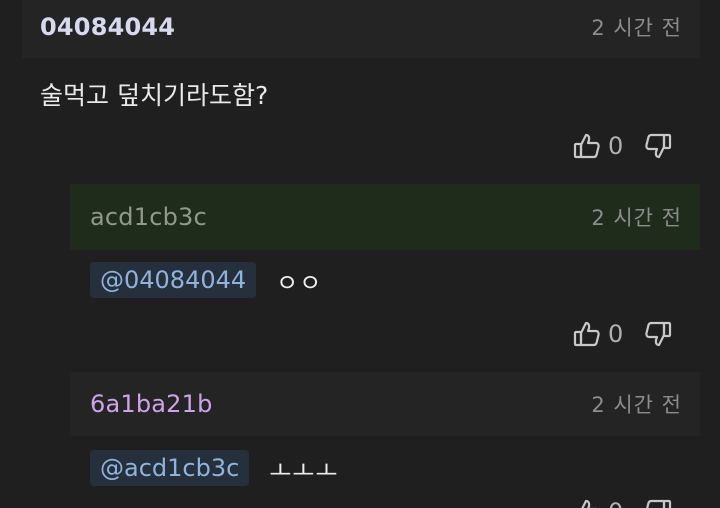  What do you see at coordinates (385, 217) in the screenshot?
I see `reply-header: acd1cb3c 2 시간 전` at bounding box center [385, 217].